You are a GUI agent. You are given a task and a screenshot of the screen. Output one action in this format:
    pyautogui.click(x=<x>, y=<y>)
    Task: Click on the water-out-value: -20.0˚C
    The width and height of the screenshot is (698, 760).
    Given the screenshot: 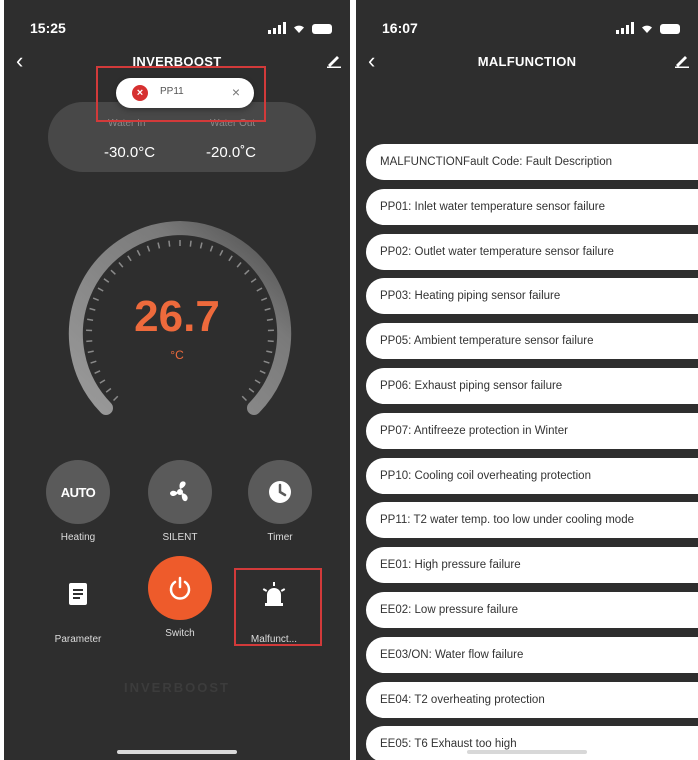 What is the action you would take?
    pyautogui.click(x=231, y=152)
    